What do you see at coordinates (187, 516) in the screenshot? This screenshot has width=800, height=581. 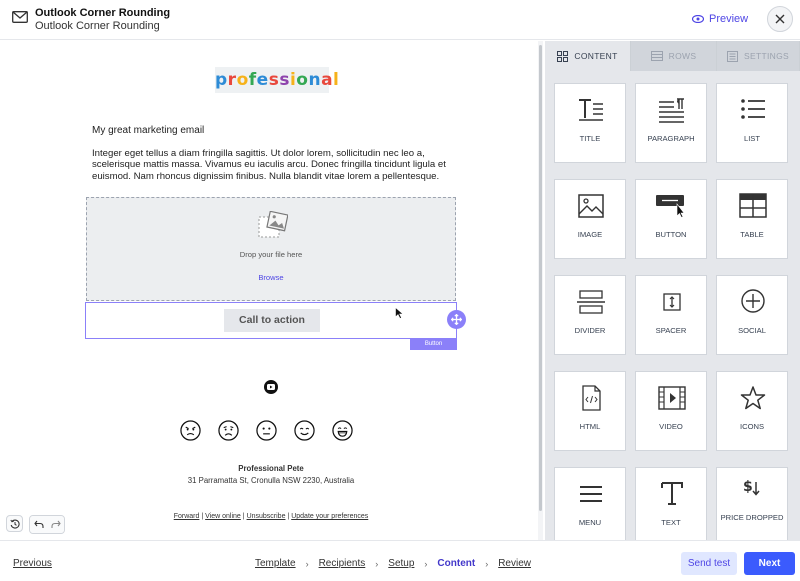 I see `forward-link: Forward` at bounding box center [187, 516].